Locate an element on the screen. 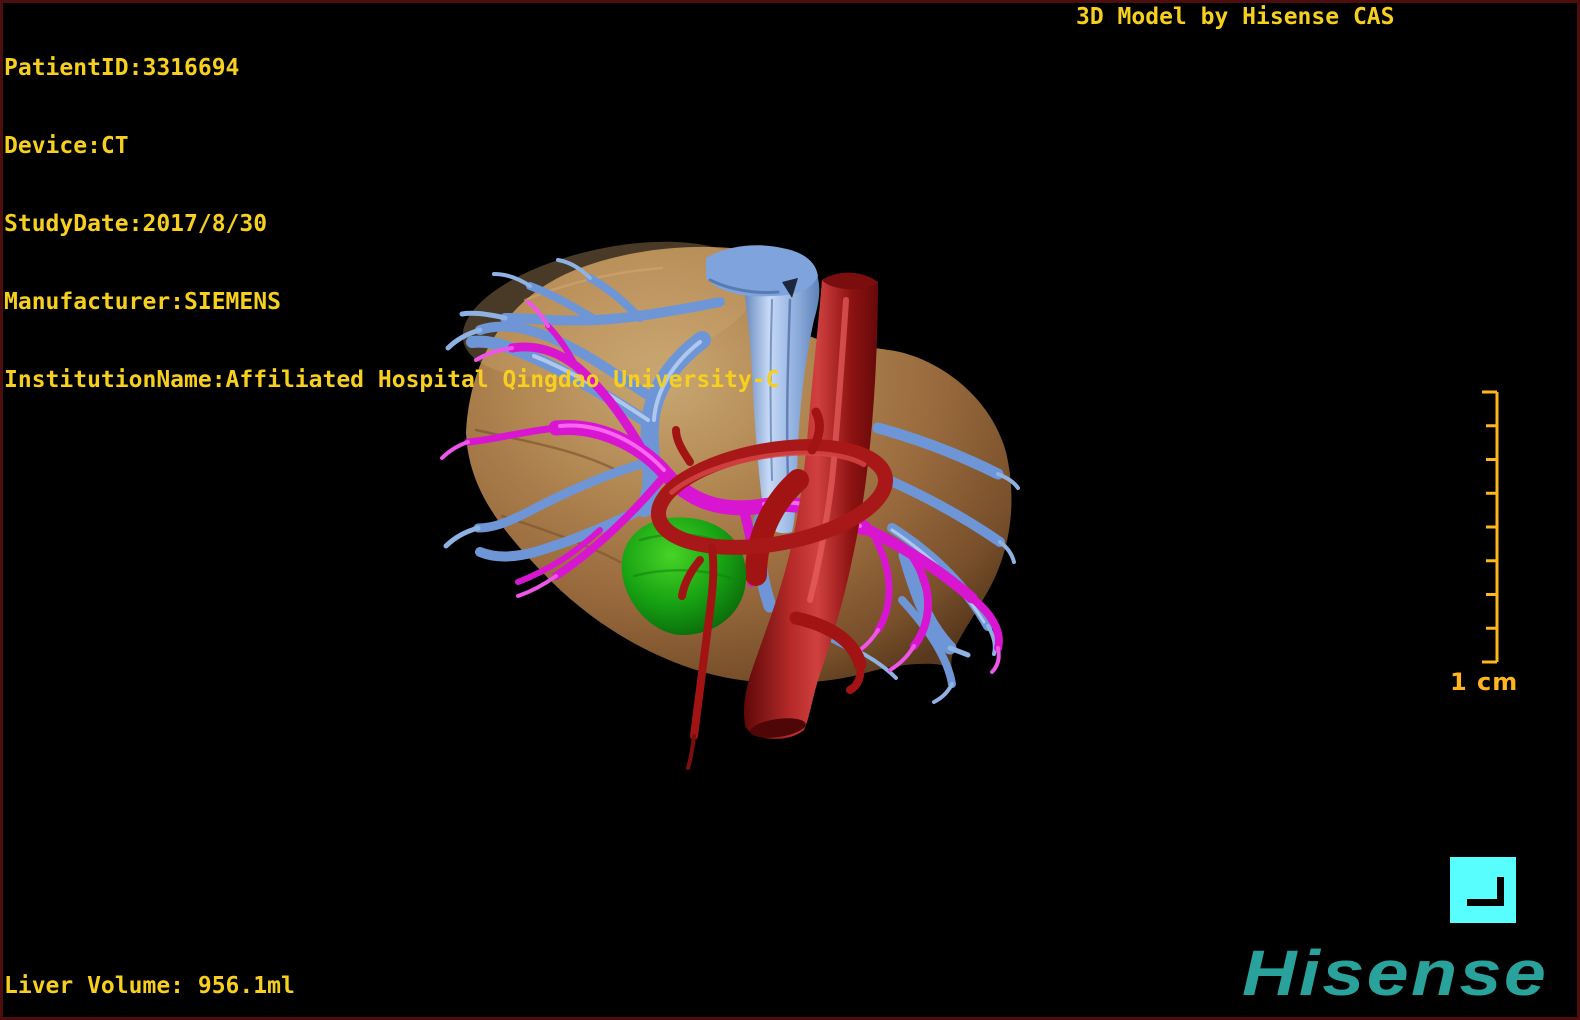  study-date-line: StudyDate:2017/8/30 is located at coordinates (136, 224).